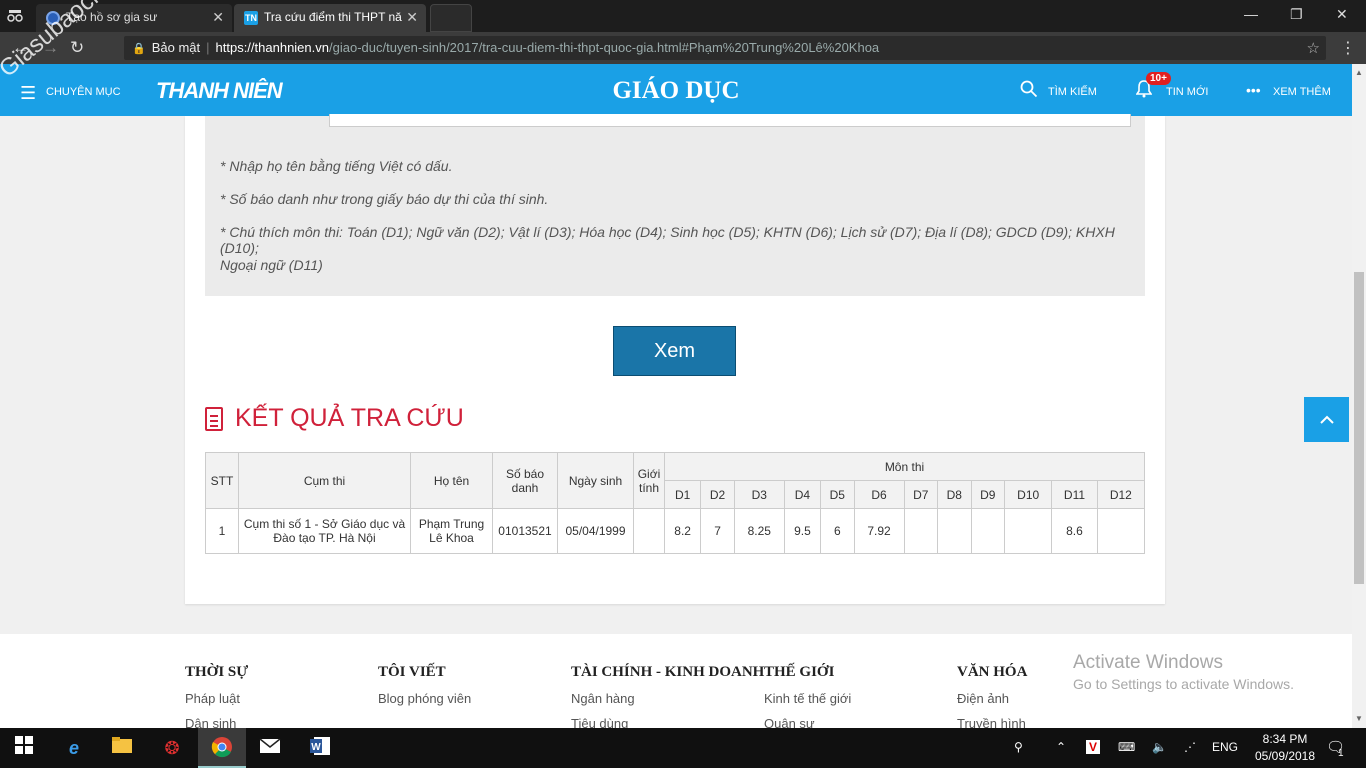  Describe the element at coordinates (1029, 91) in the screenshot. I see `search-icon` at that location.